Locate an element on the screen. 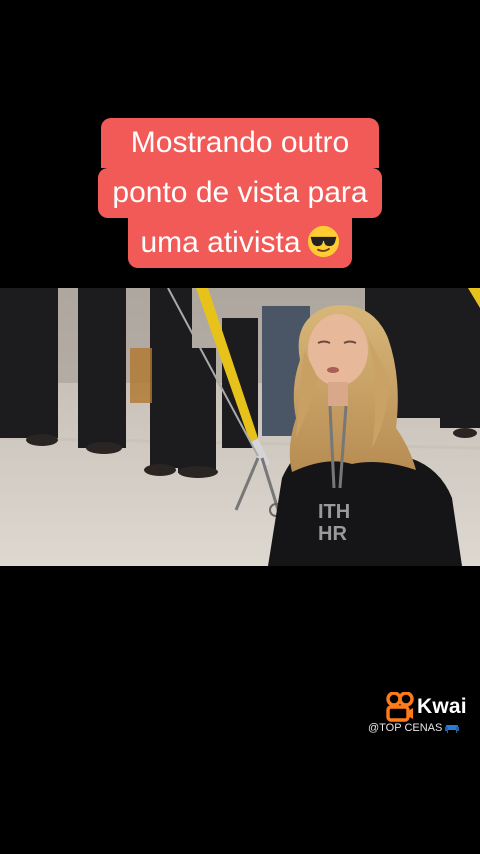 This screenshot has height=854, width=480. kwai-brand-row: Kwai is located at coordinates (423, 707).